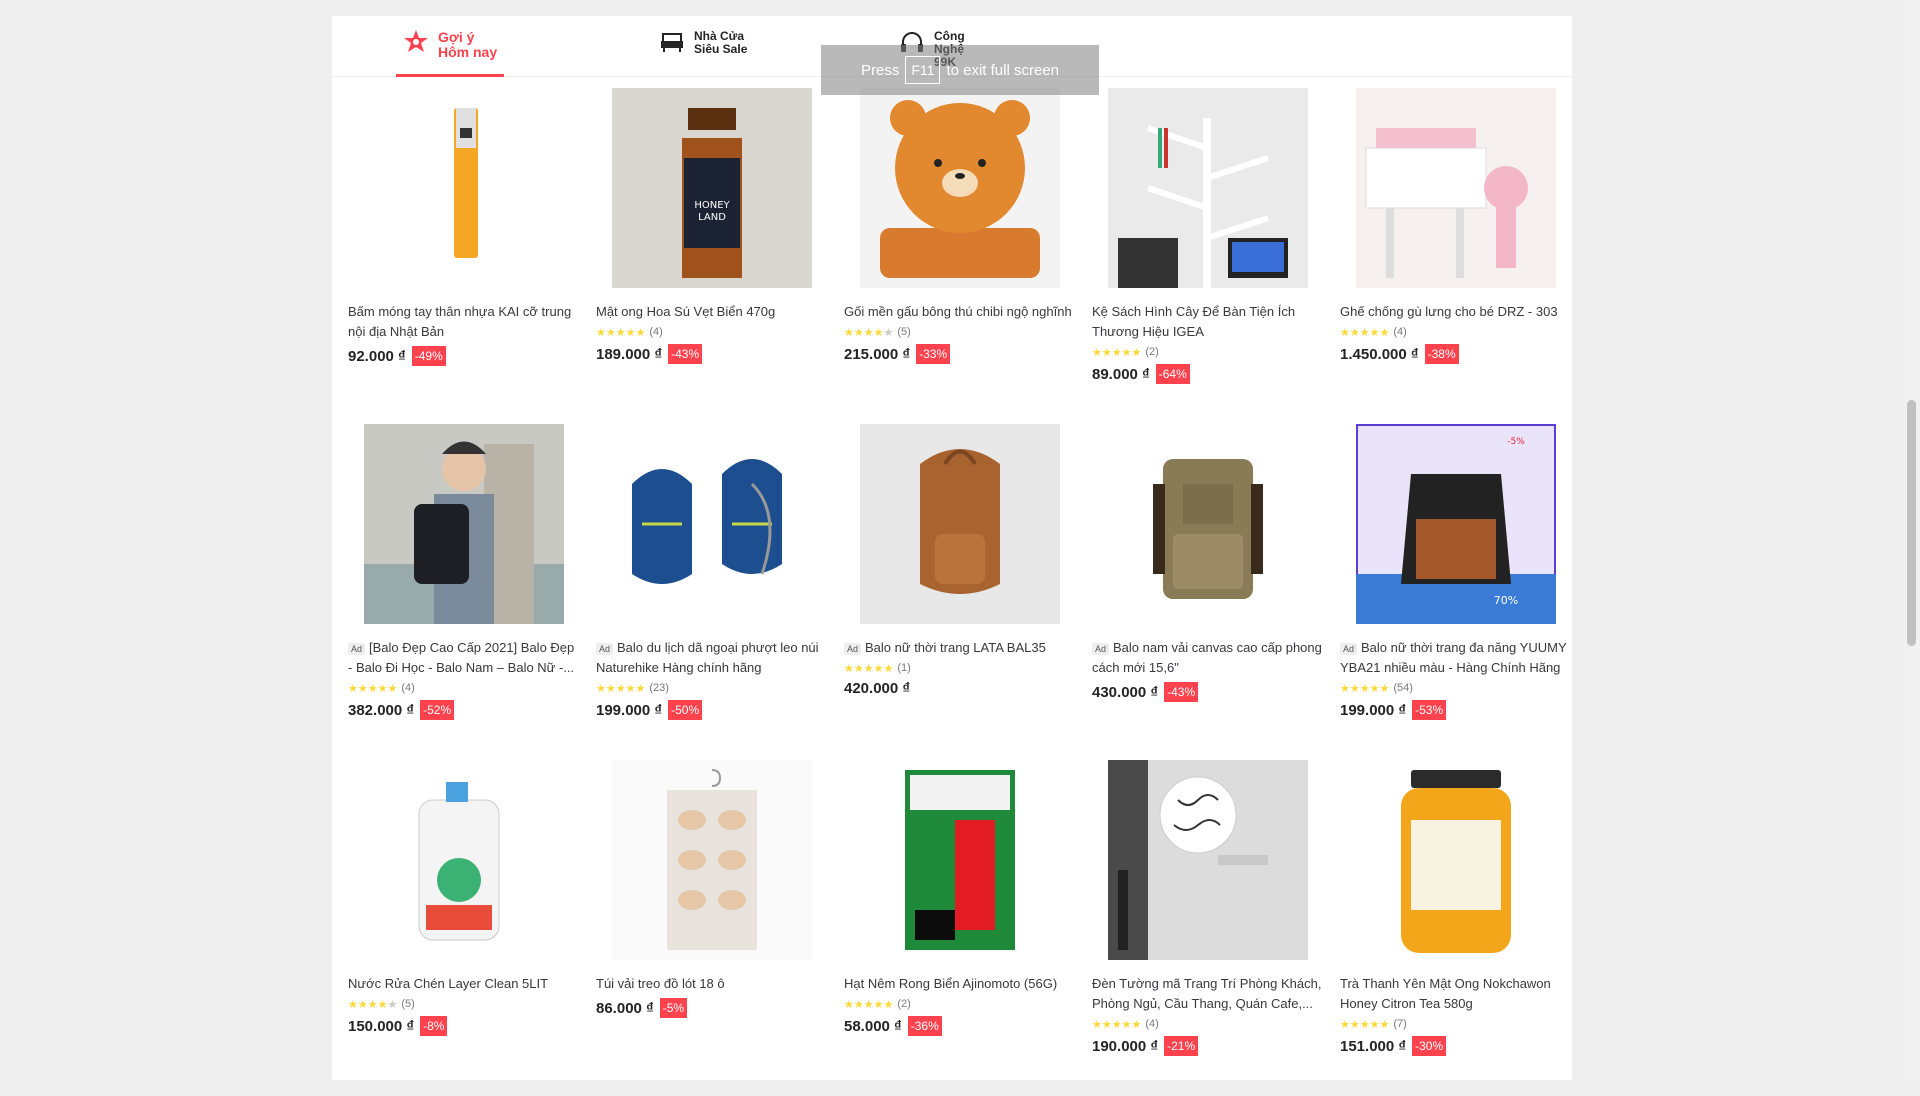 The image size is (1920, 1096). I want to click on product-price: 151.000 ₫, so click(1373, 1046).